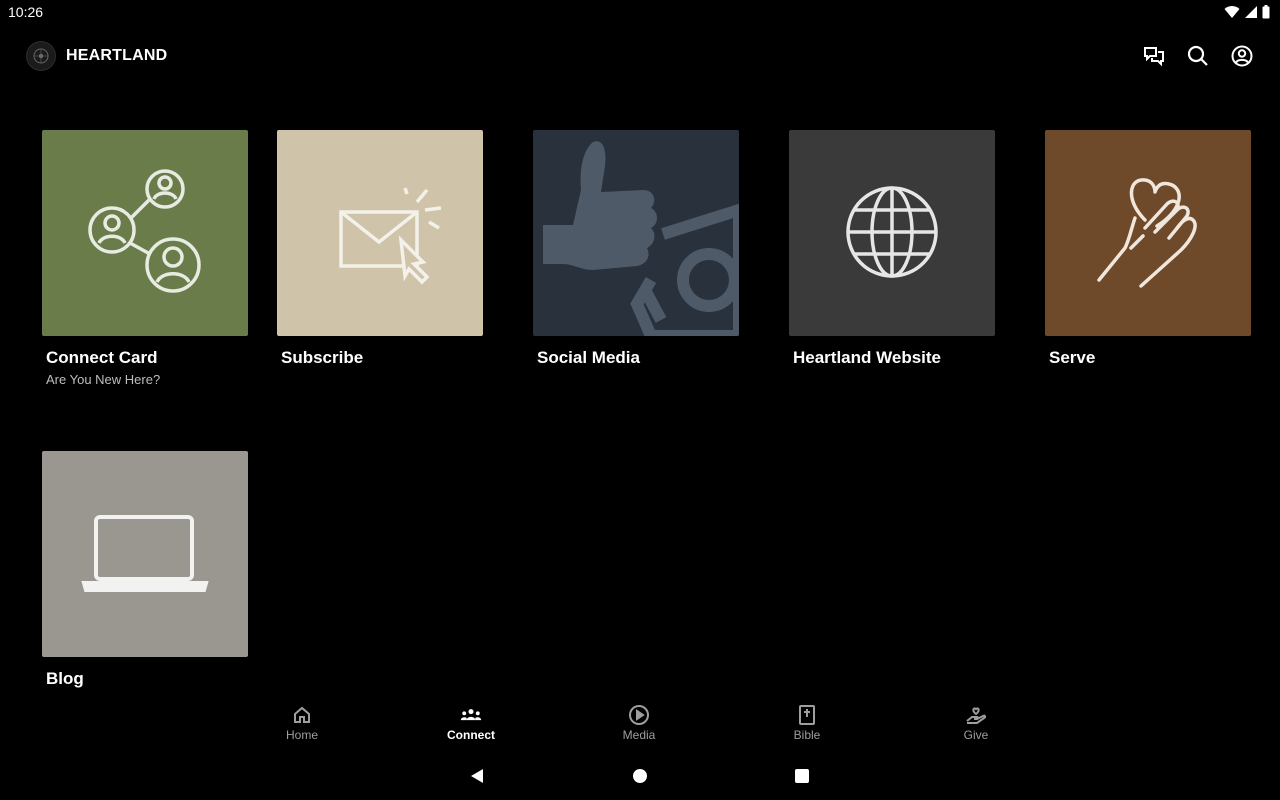  Describe the element at coordinates (322, 357) in the screenshot. I see `tile-title: Subscribe` at that location.